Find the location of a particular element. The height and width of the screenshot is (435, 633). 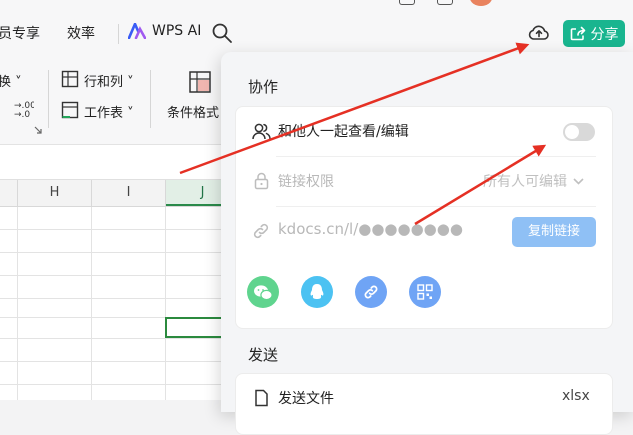

send-section-title: 发送 is located at coordinates (263, 355).